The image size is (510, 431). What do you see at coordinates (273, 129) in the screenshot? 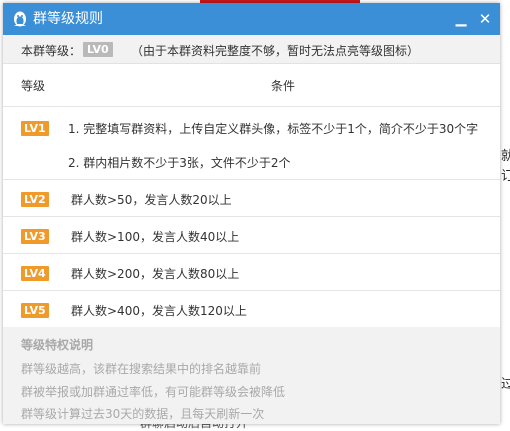
I see `condition-text: 1. 完整填写群资料，上传自定义群头像，标签不少于1个，简介不少于30个字` at bounding box center [273, 129].